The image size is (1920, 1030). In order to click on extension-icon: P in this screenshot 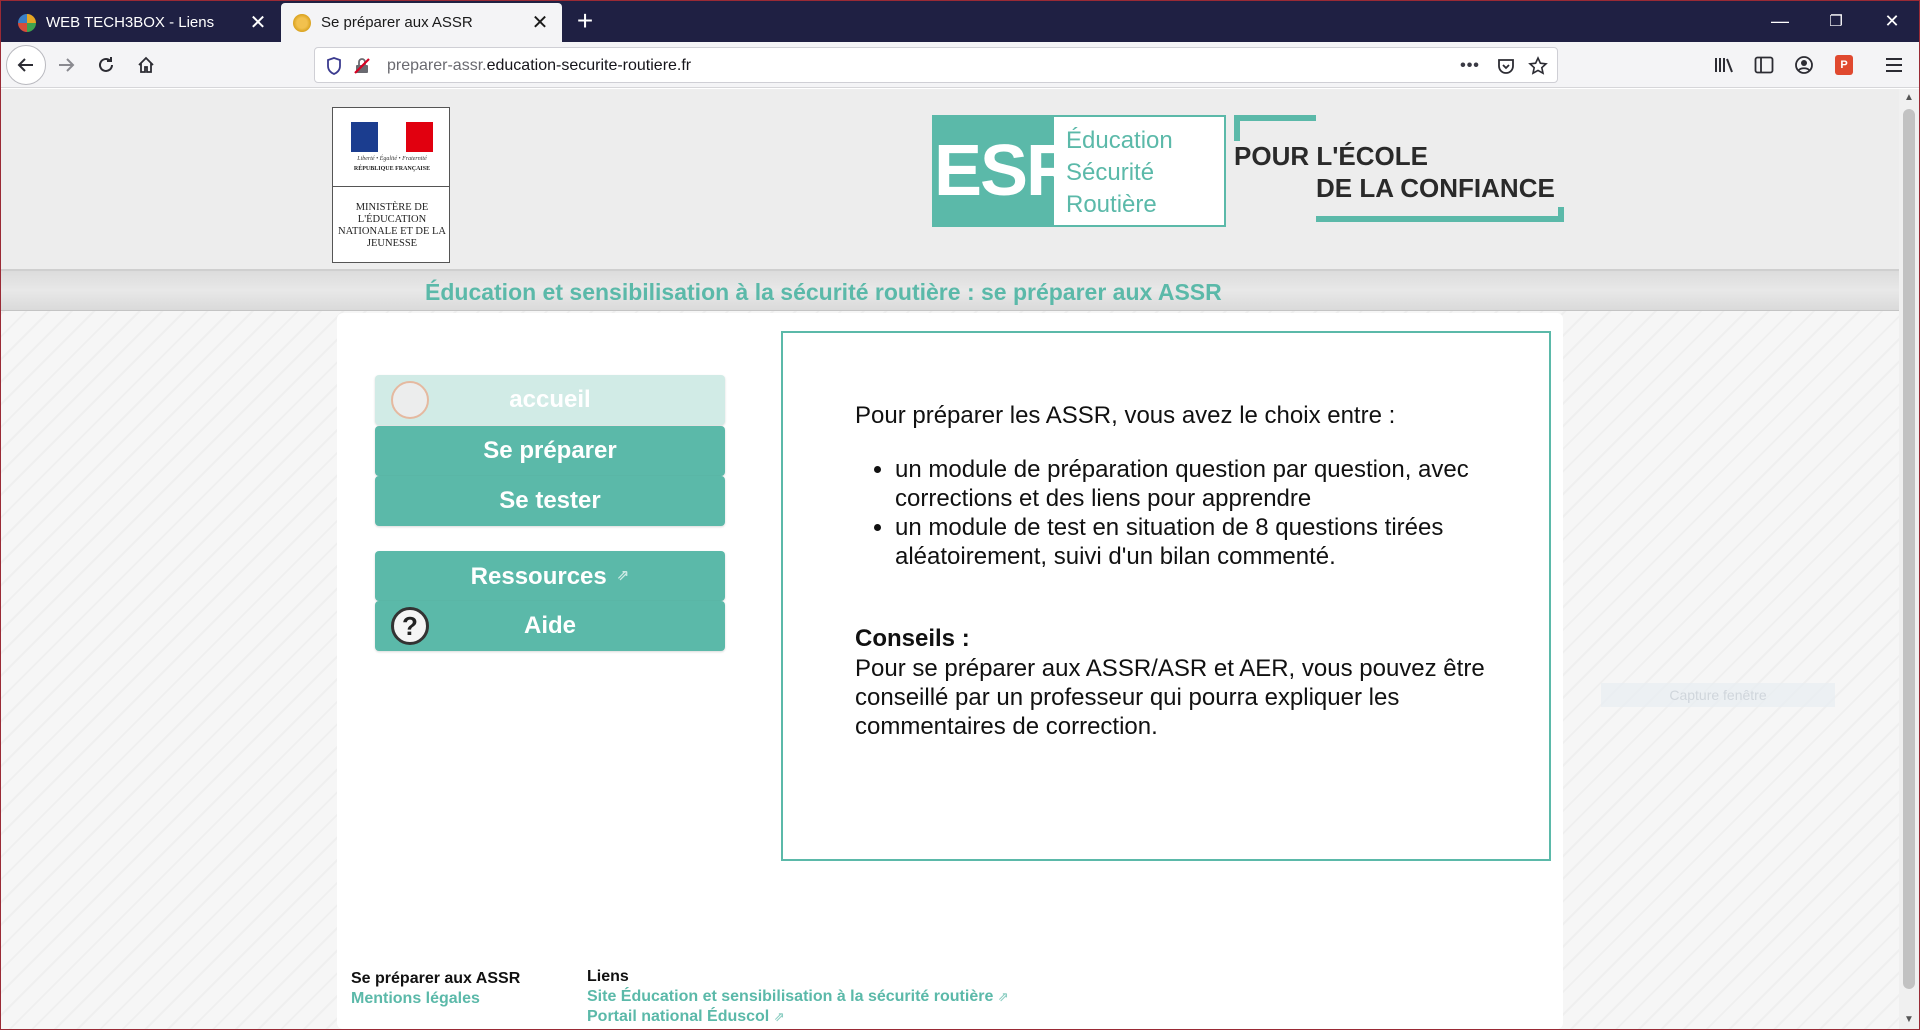, I will do `click(1844, 65)`.